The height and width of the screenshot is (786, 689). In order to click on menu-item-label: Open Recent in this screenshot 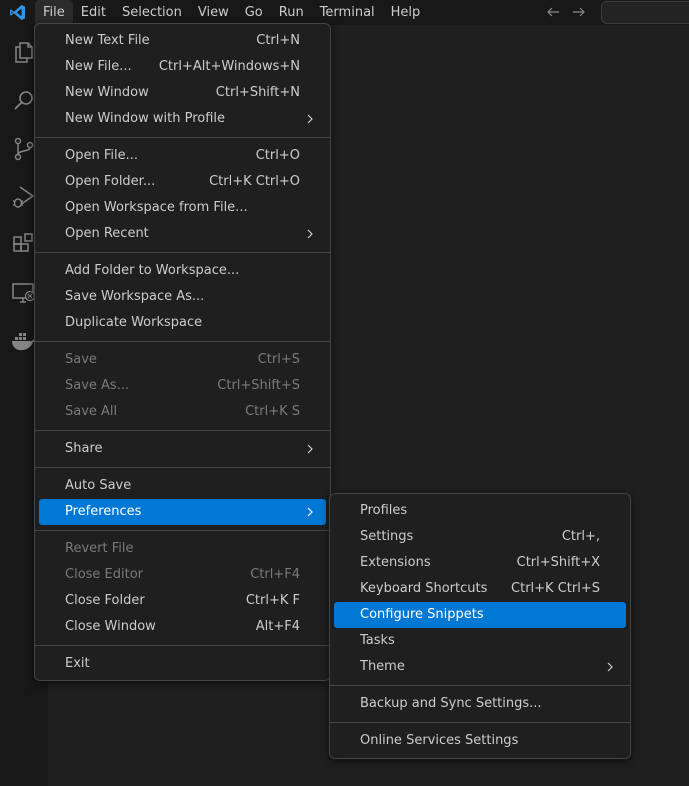, I will do `click(107, 233)`.